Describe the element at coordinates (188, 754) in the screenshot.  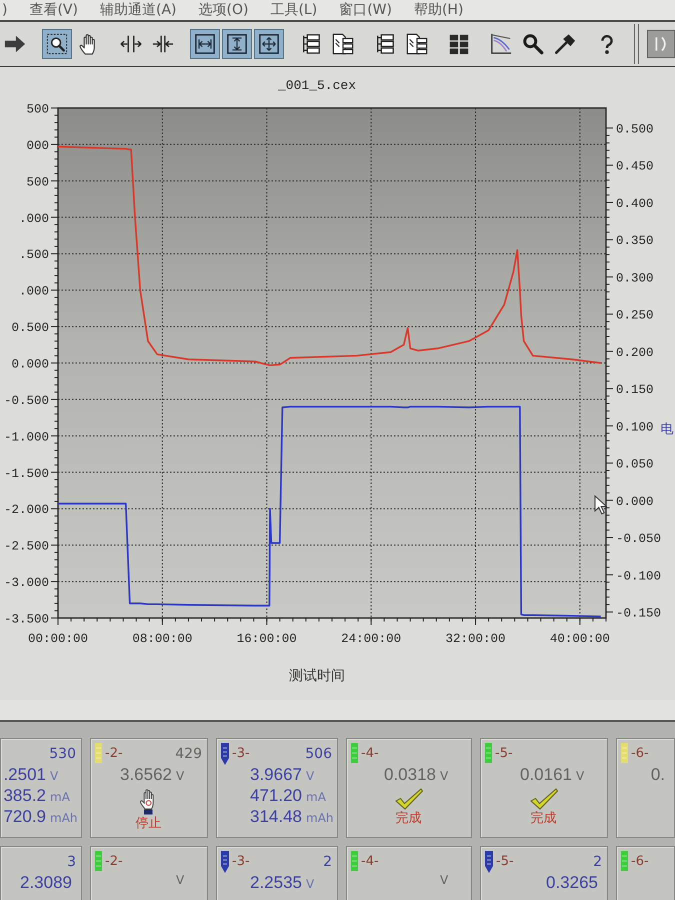
I see `cycle-count: 429` at that location.